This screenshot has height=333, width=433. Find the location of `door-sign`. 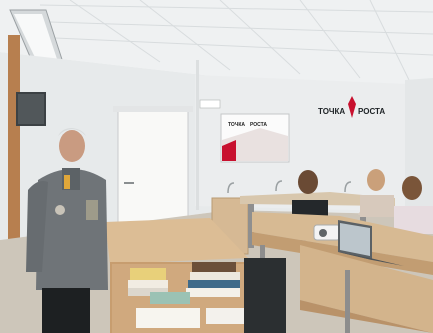

door-sign is located at coordinates (210, 104).